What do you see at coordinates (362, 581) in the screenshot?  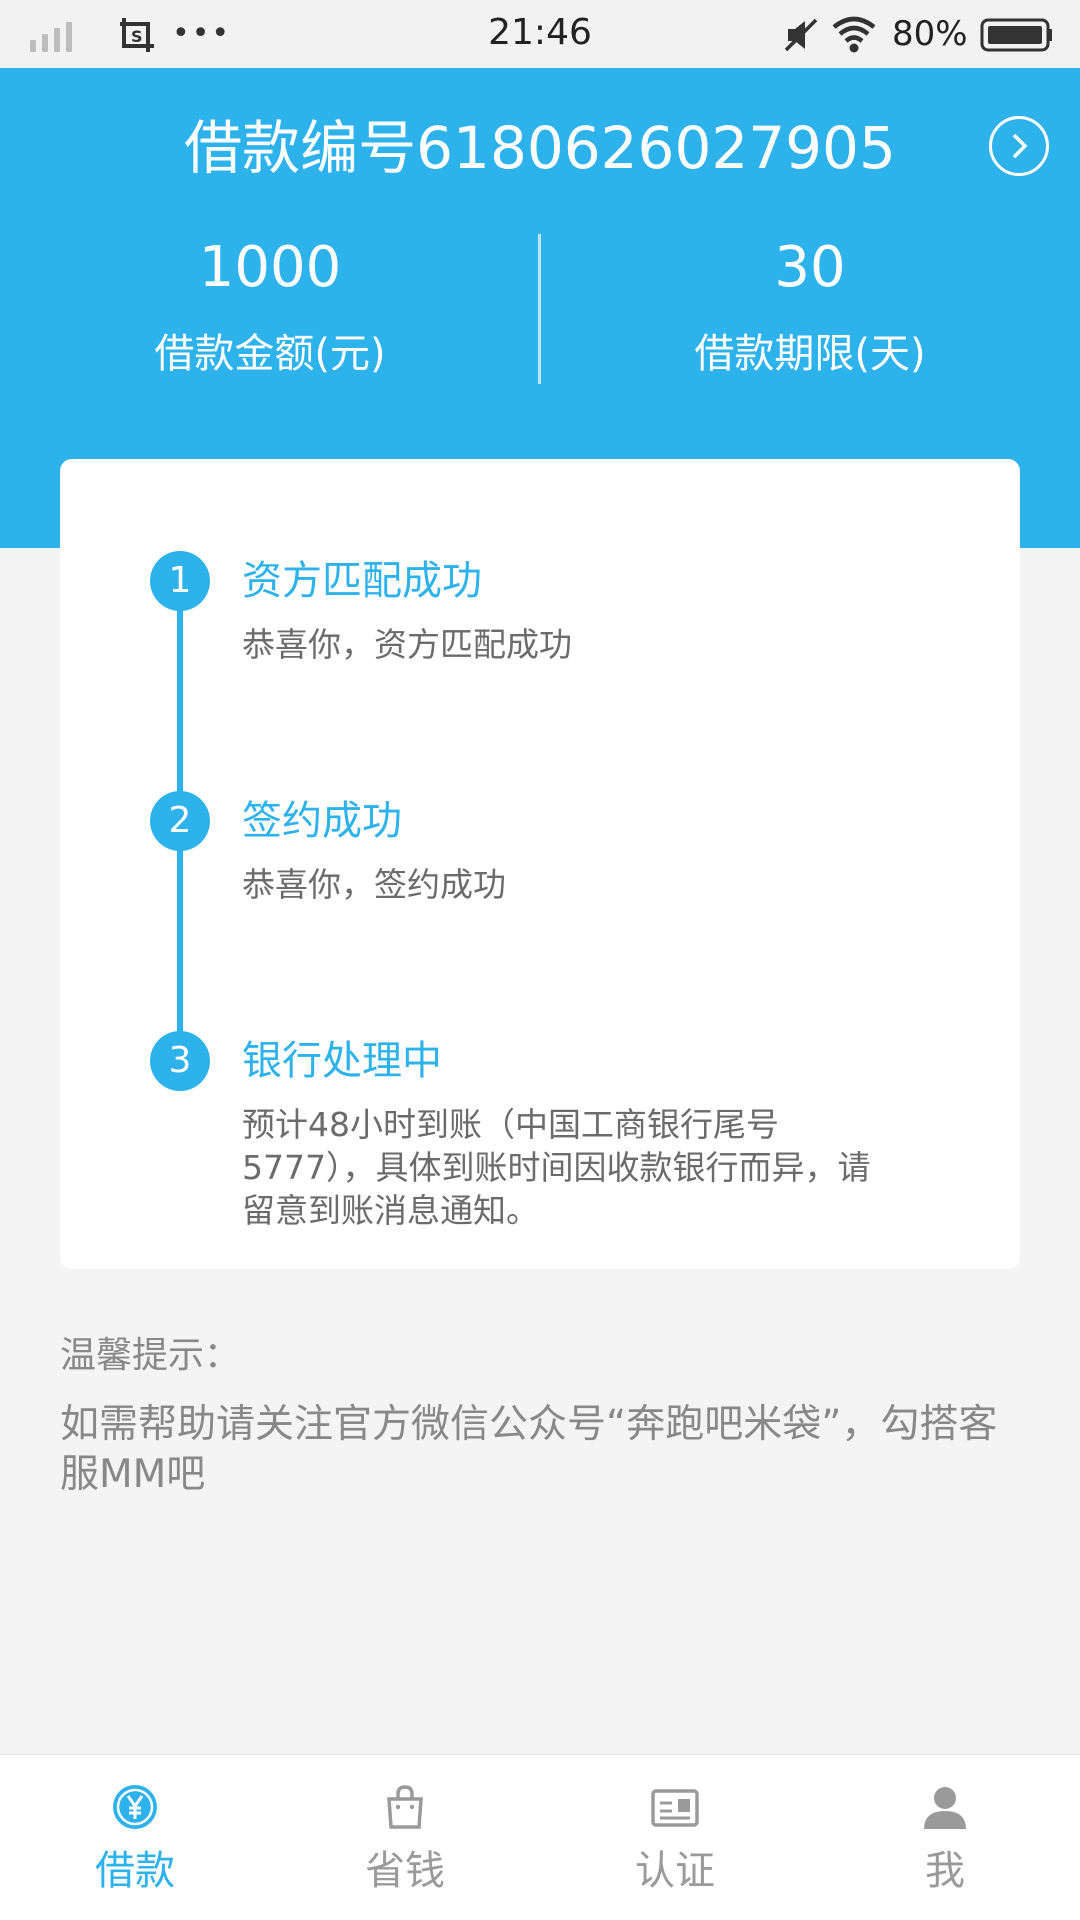 I see `step-title: 资方匹配成功` at bounding box center [362, 581].